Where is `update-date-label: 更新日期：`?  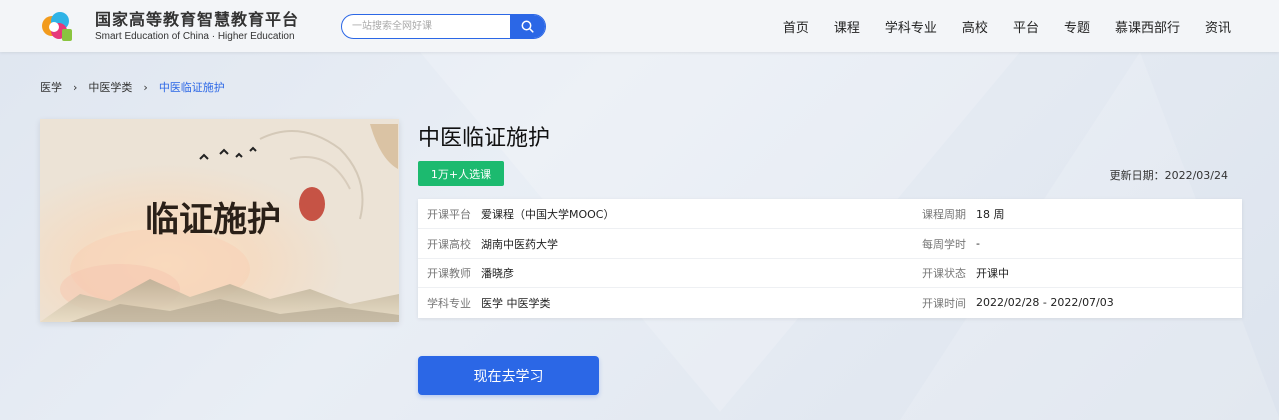 update-date-label: 更新日期： is located at coordinates (1137, 175).